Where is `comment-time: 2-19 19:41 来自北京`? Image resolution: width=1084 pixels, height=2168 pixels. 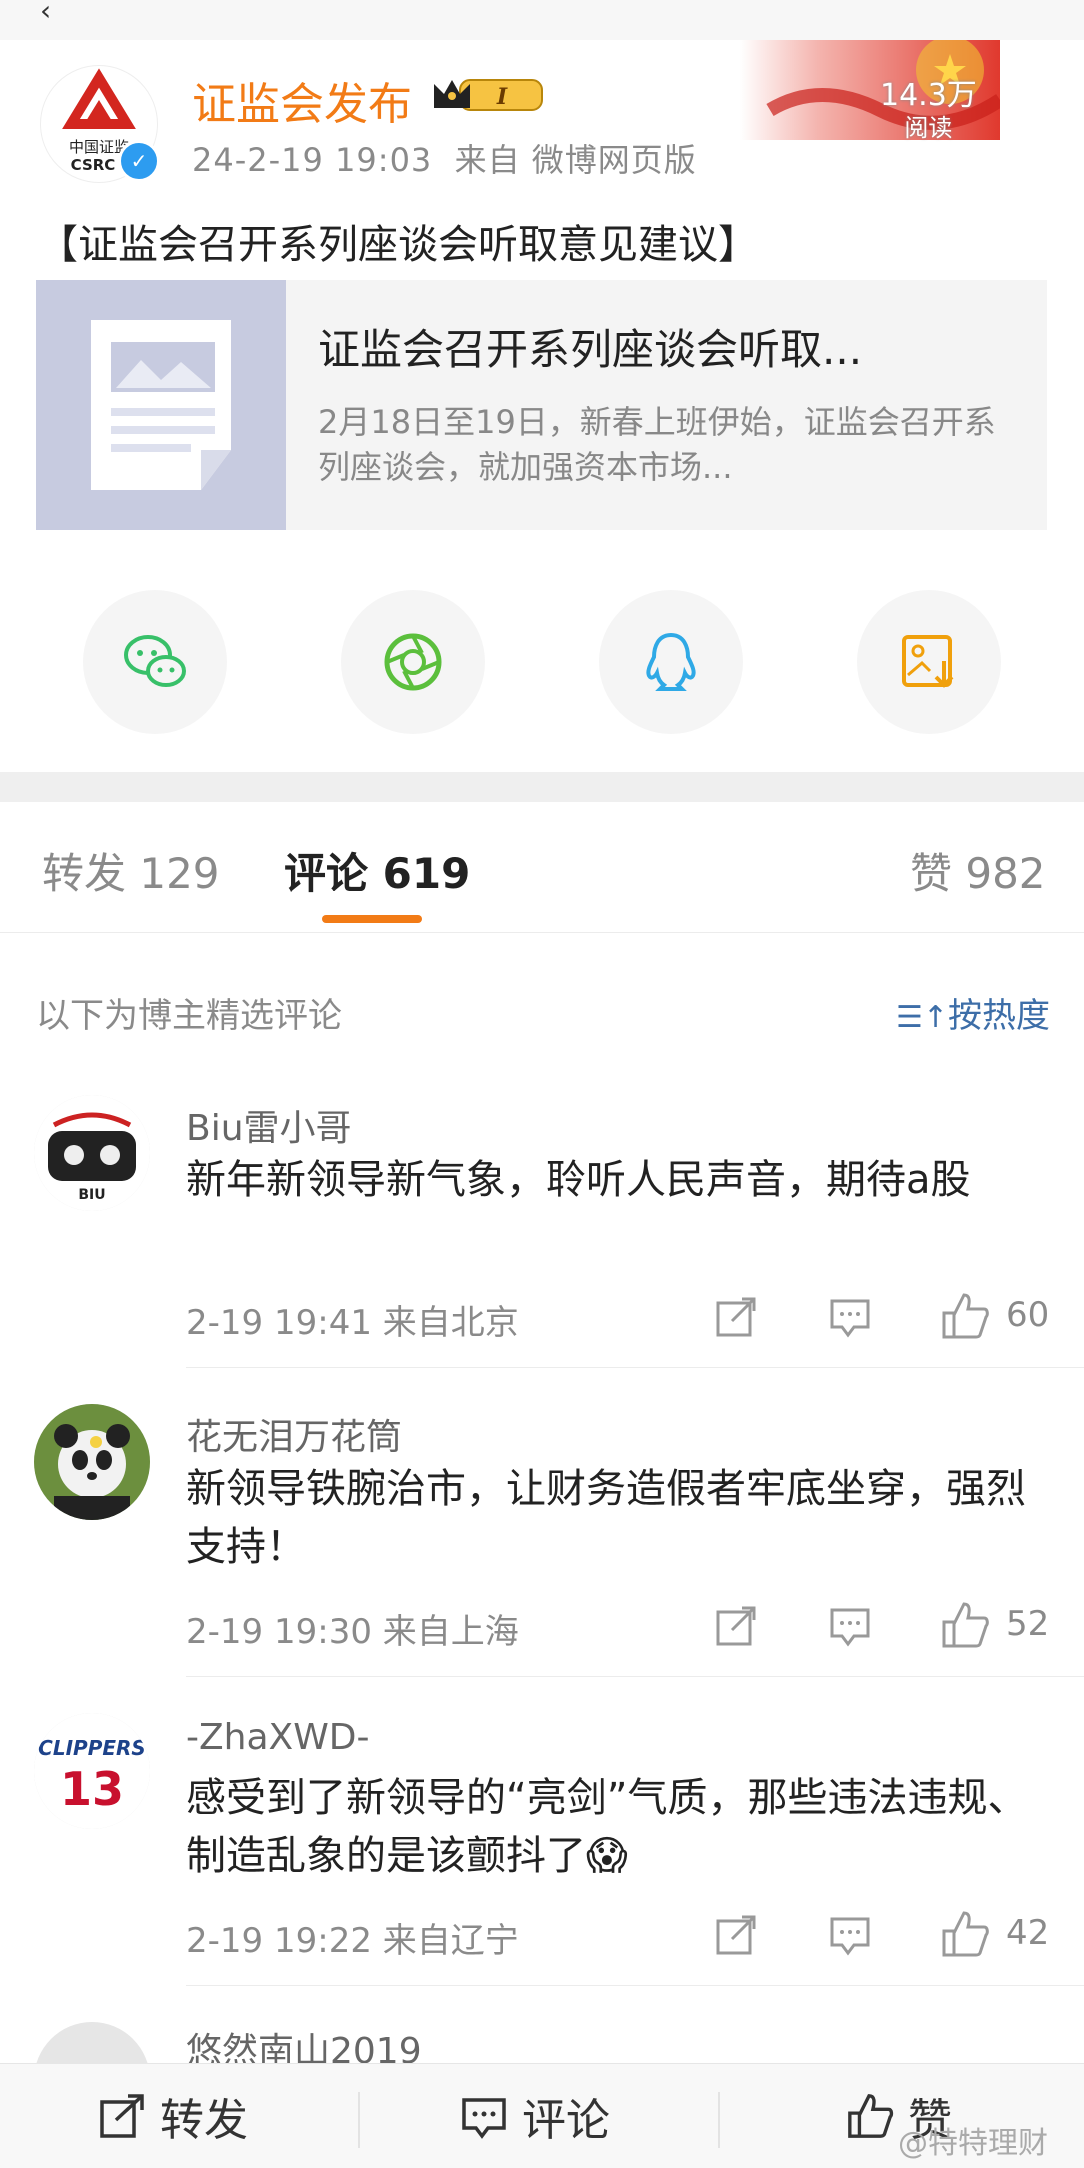 comment-time: 2-19 19:41 来自北京 is located at coordinates (352, 1323).